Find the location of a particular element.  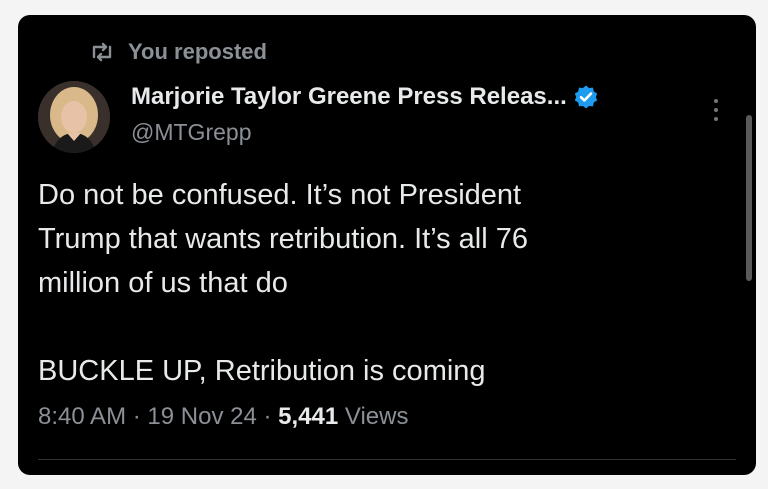

verified-badge-icon is located at coordinates (586, 97).